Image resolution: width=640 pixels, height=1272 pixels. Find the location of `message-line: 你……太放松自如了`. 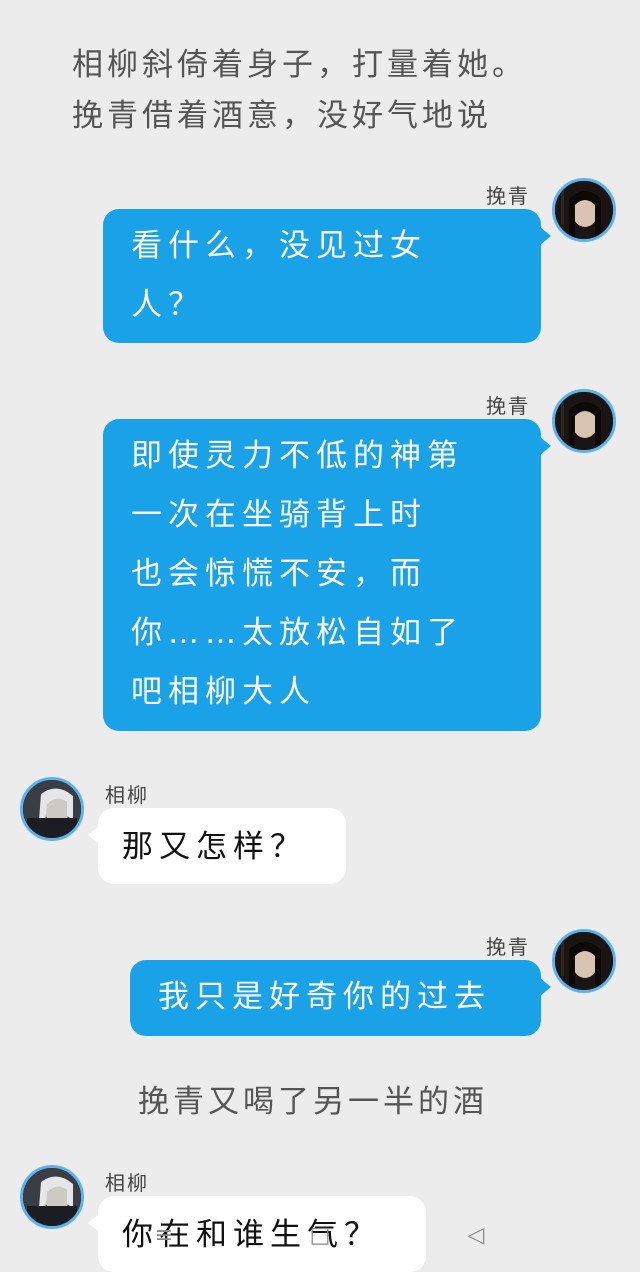

message-line: 你……太放松自如了 is located at coordinates (297, 633).